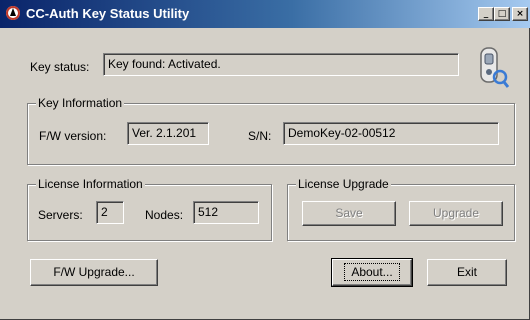 The image size is (530, 320). I want to click on usb-key-icon, so click(494, 67).